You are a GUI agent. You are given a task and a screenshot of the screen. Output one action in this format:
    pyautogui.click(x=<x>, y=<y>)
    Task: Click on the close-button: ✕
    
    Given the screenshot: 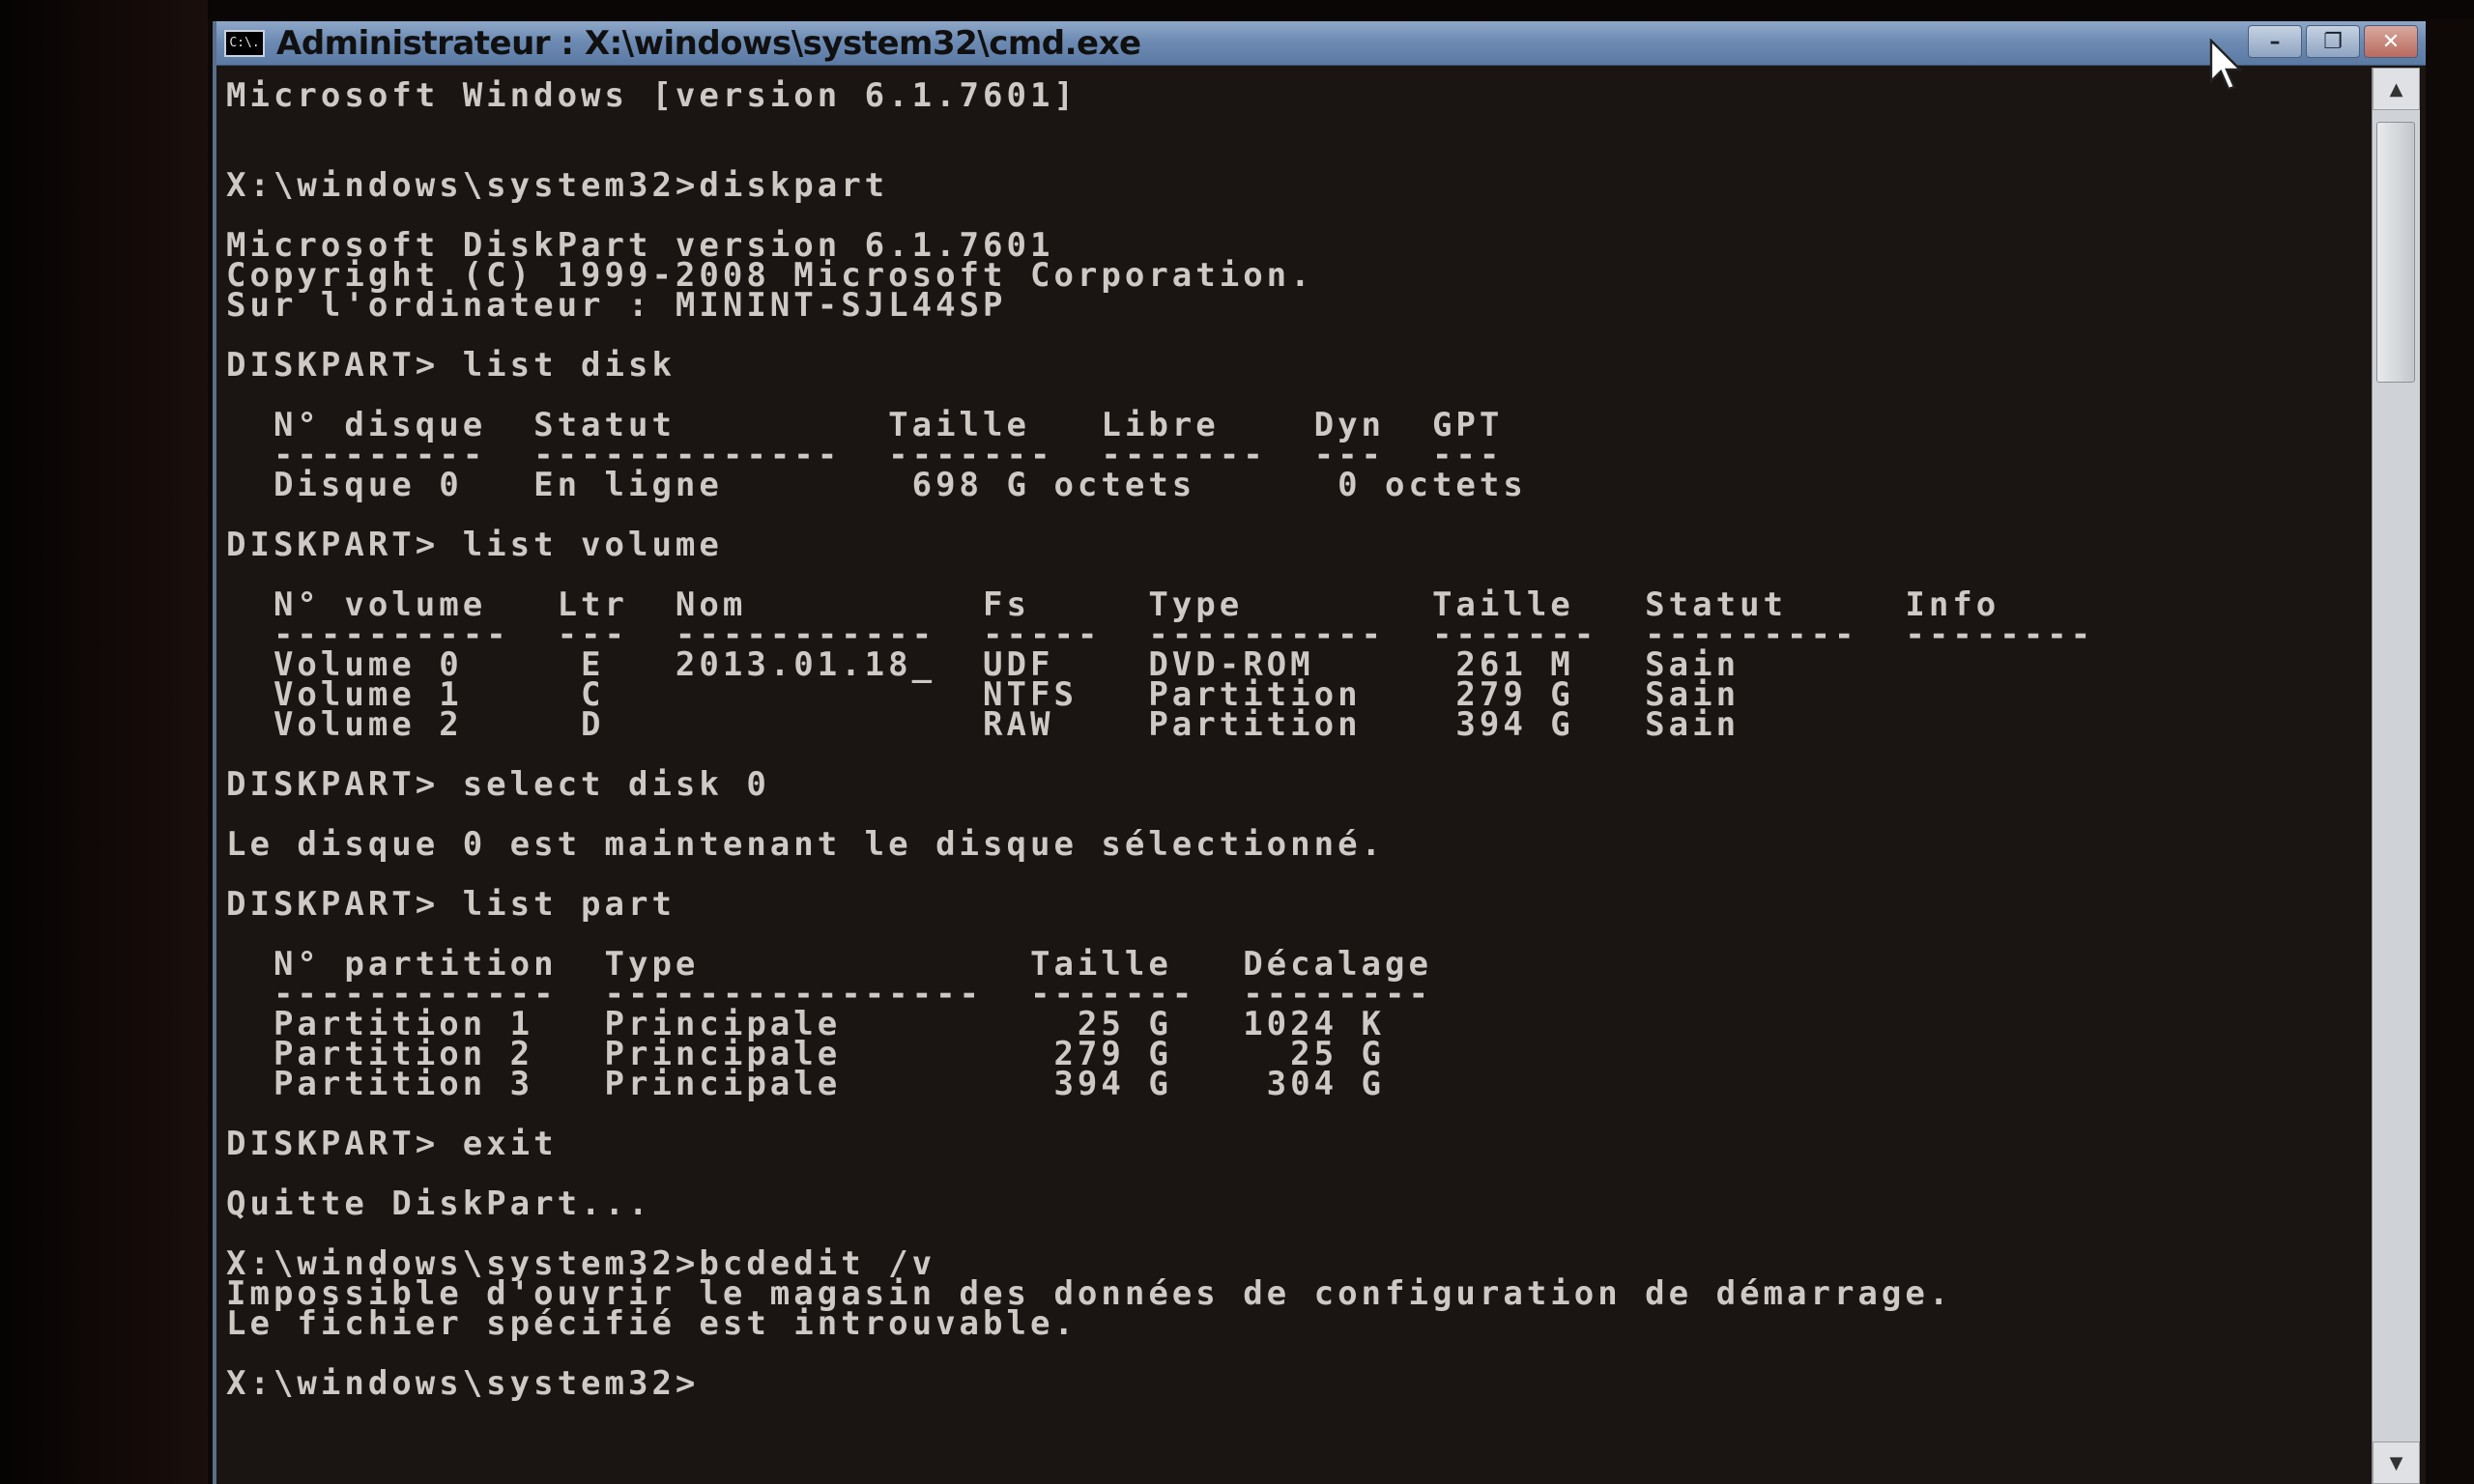 What is the action you would take?
    pyautogui.click(x=2391, y=42)
    